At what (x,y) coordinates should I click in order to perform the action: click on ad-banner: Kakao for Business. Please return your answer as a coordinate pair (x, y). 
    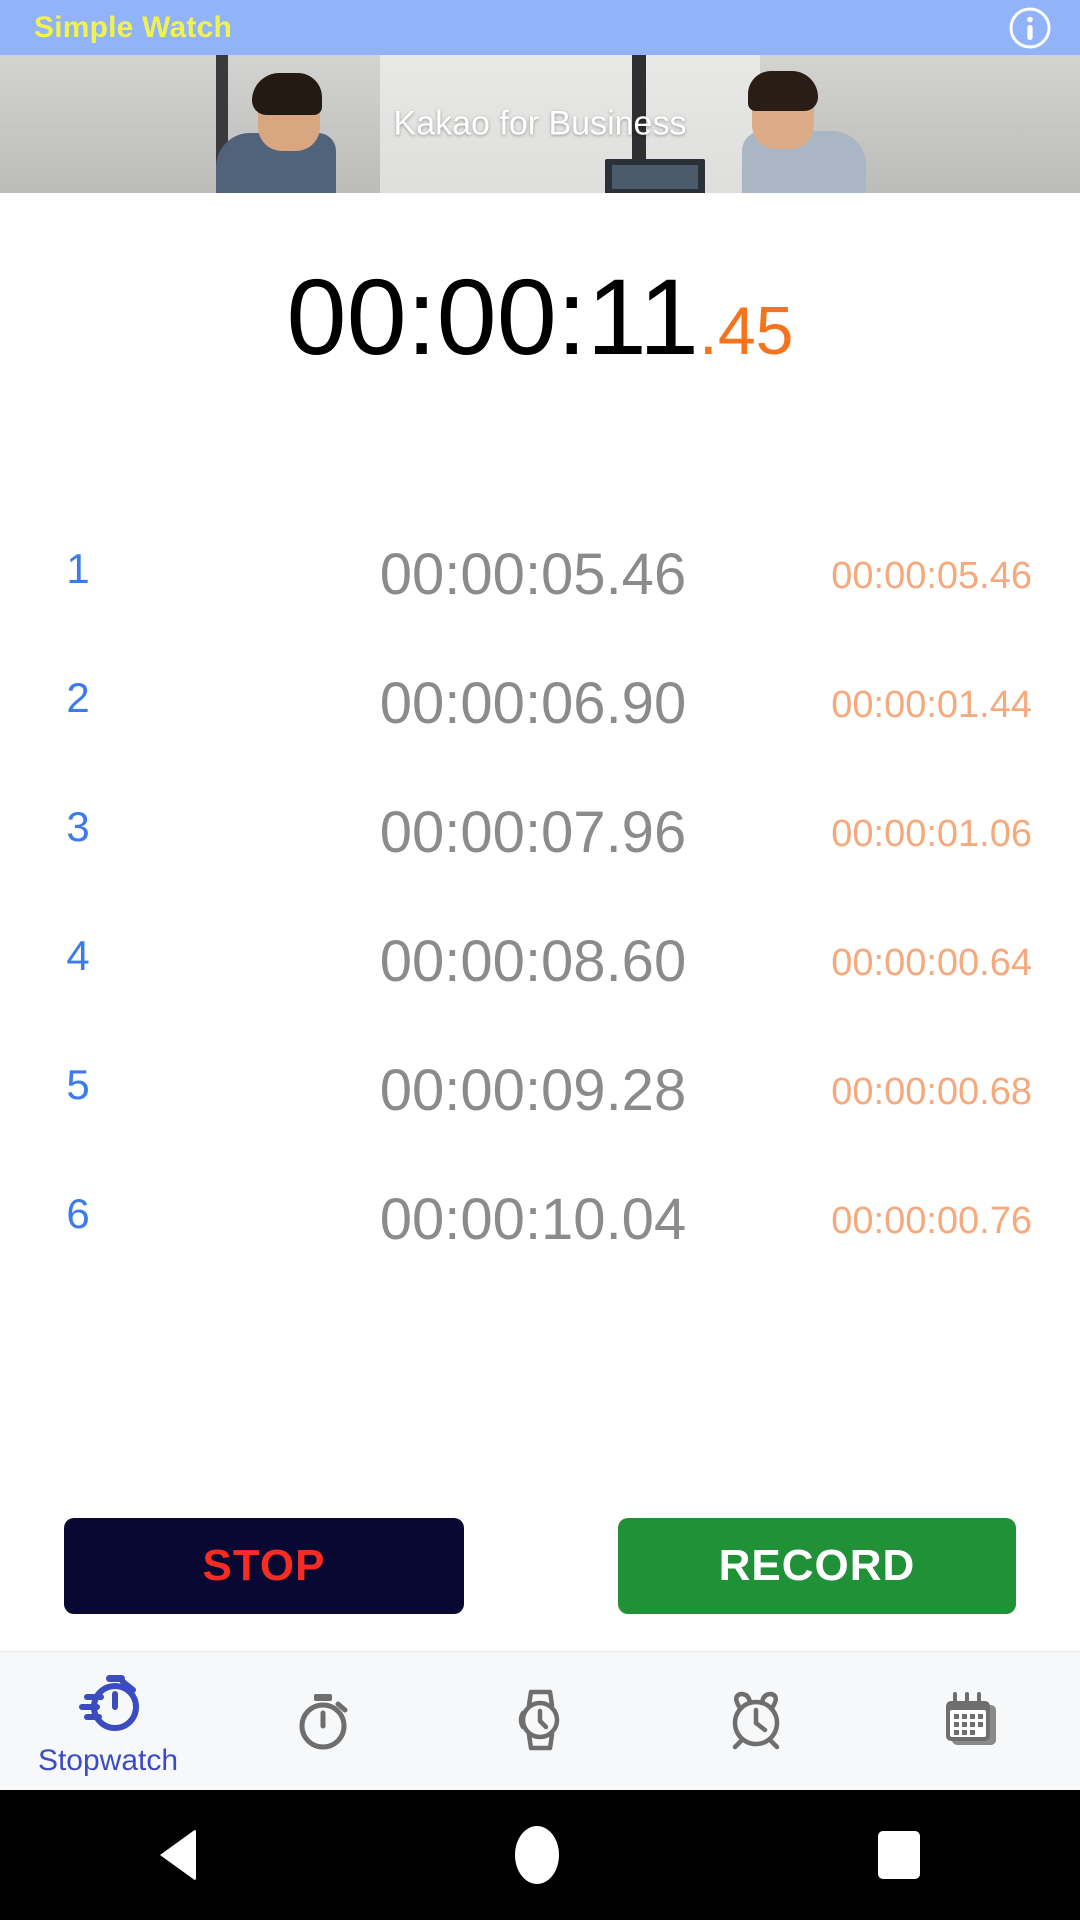
    Looking at the image, I should click on (540, 124).